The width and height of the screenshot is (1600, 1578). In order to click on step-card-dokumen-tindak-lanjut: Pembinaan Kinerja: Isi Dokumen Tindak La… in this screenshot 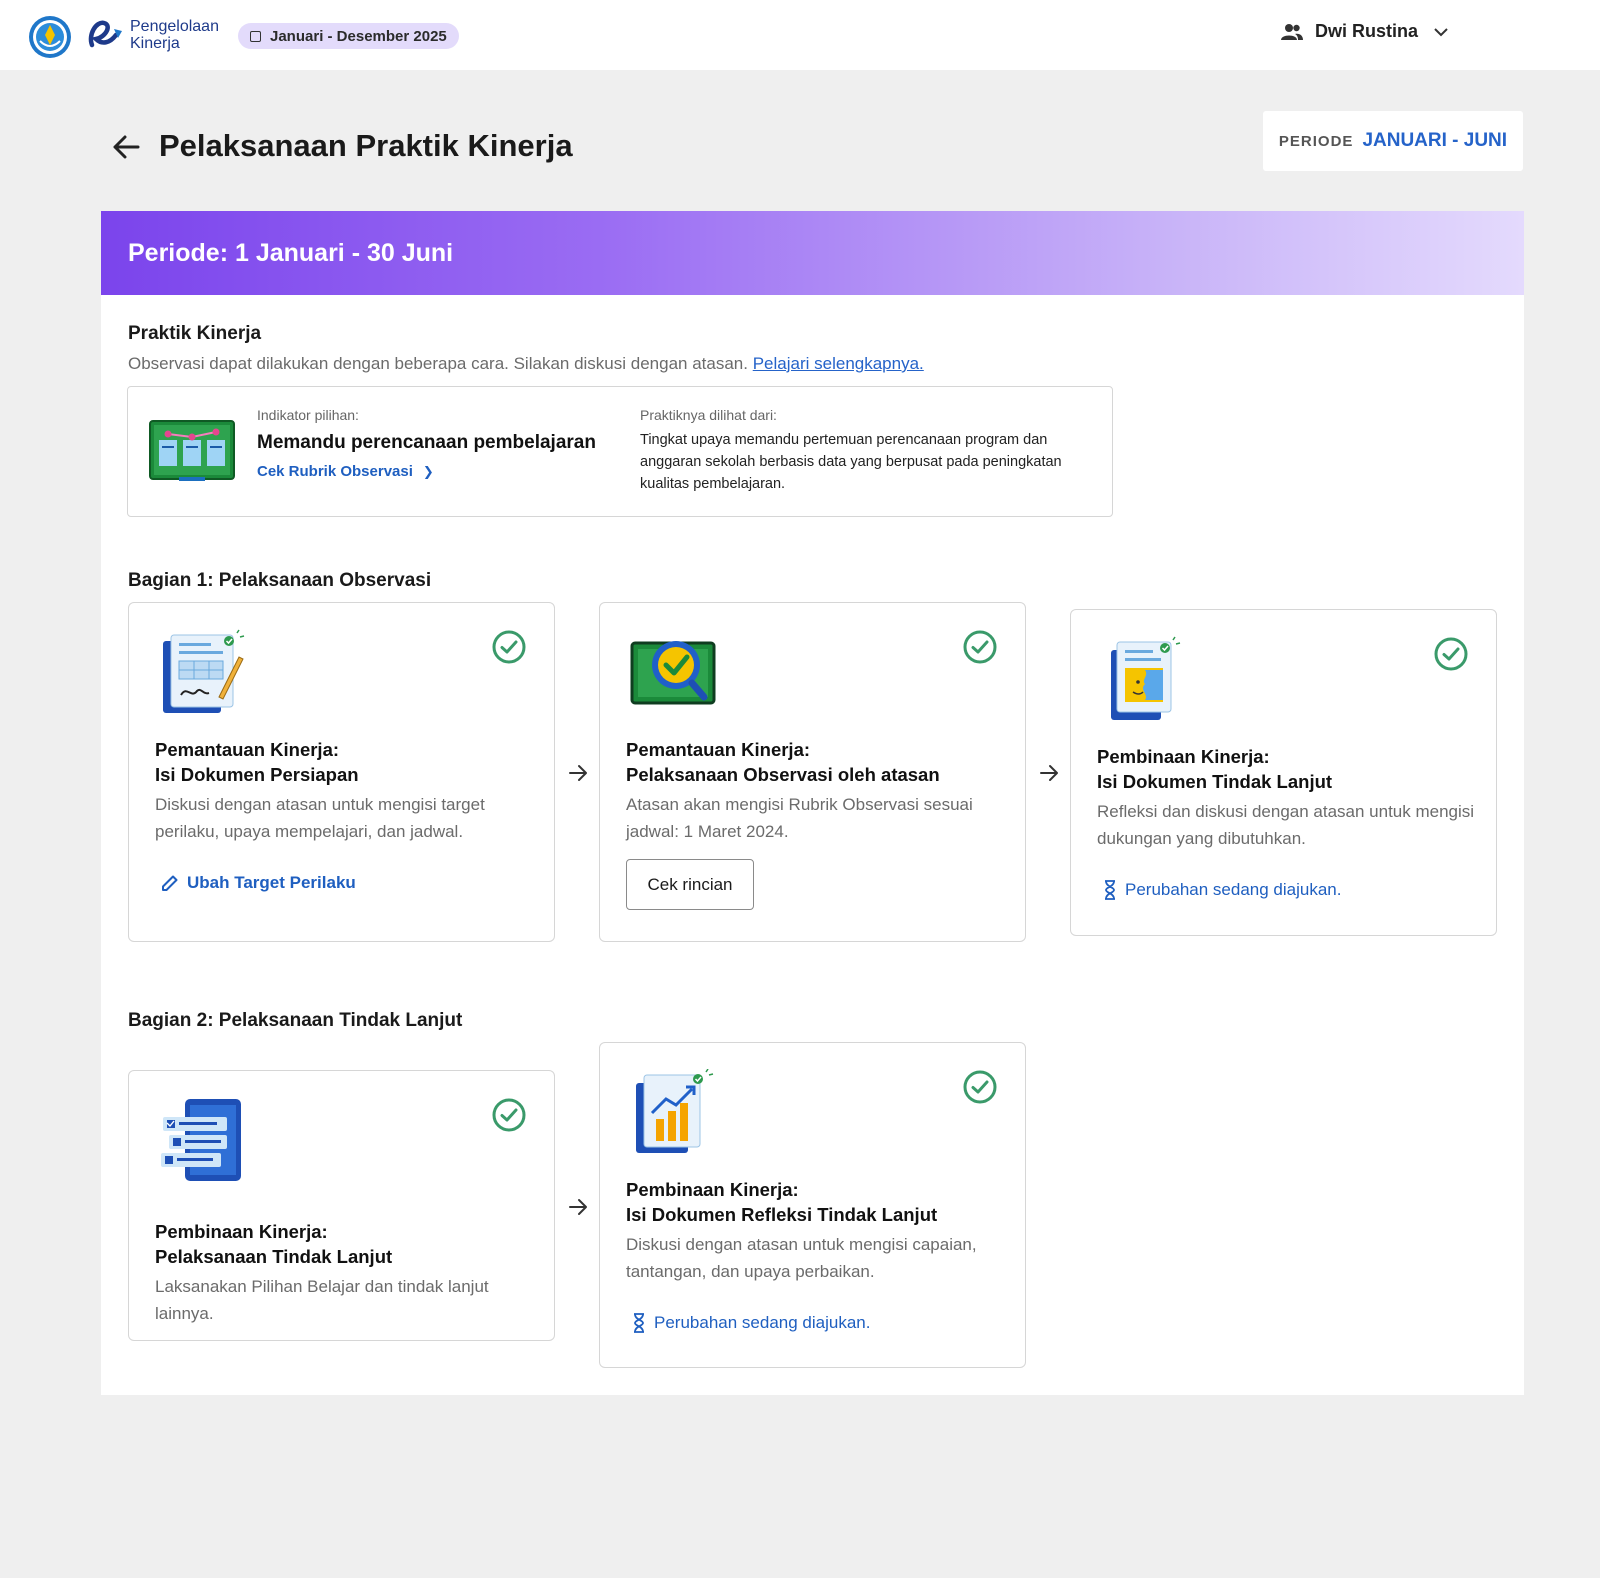, I will do `click(1283, 772)`.